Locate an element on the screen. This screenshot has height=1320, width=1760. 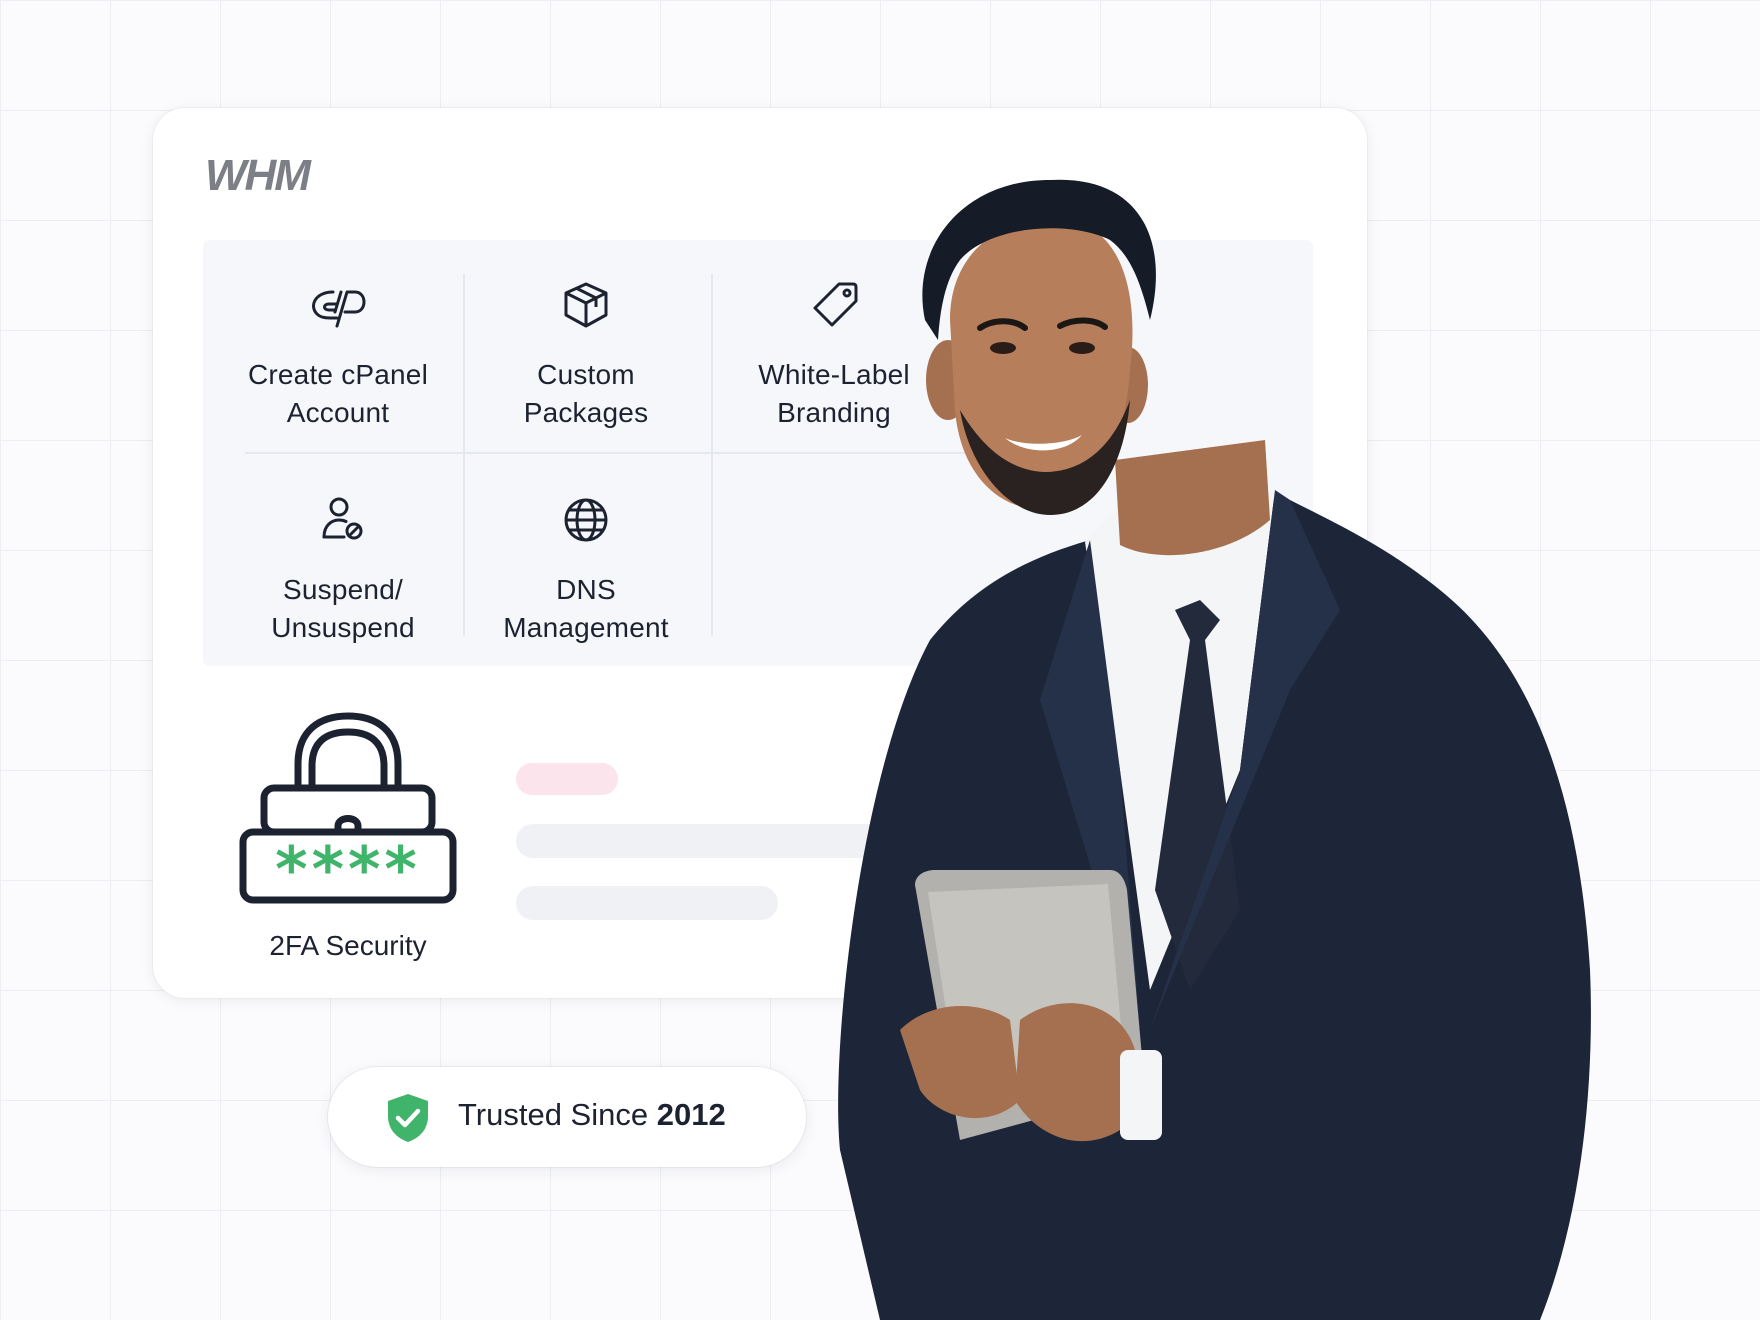
security-label: 2FA Security is located at coordinates (348, 945).